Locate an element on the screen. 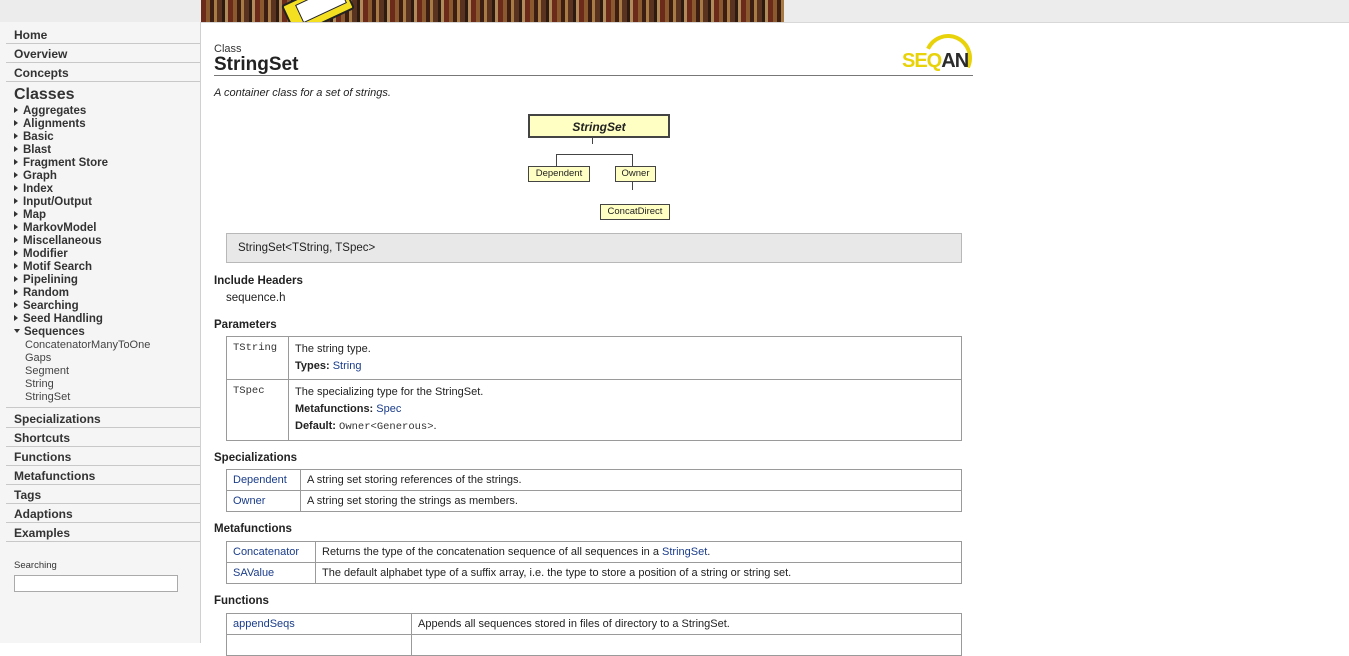 The image size is (1349, 656). category-searching: Searching is located at coordinates (107, 306).